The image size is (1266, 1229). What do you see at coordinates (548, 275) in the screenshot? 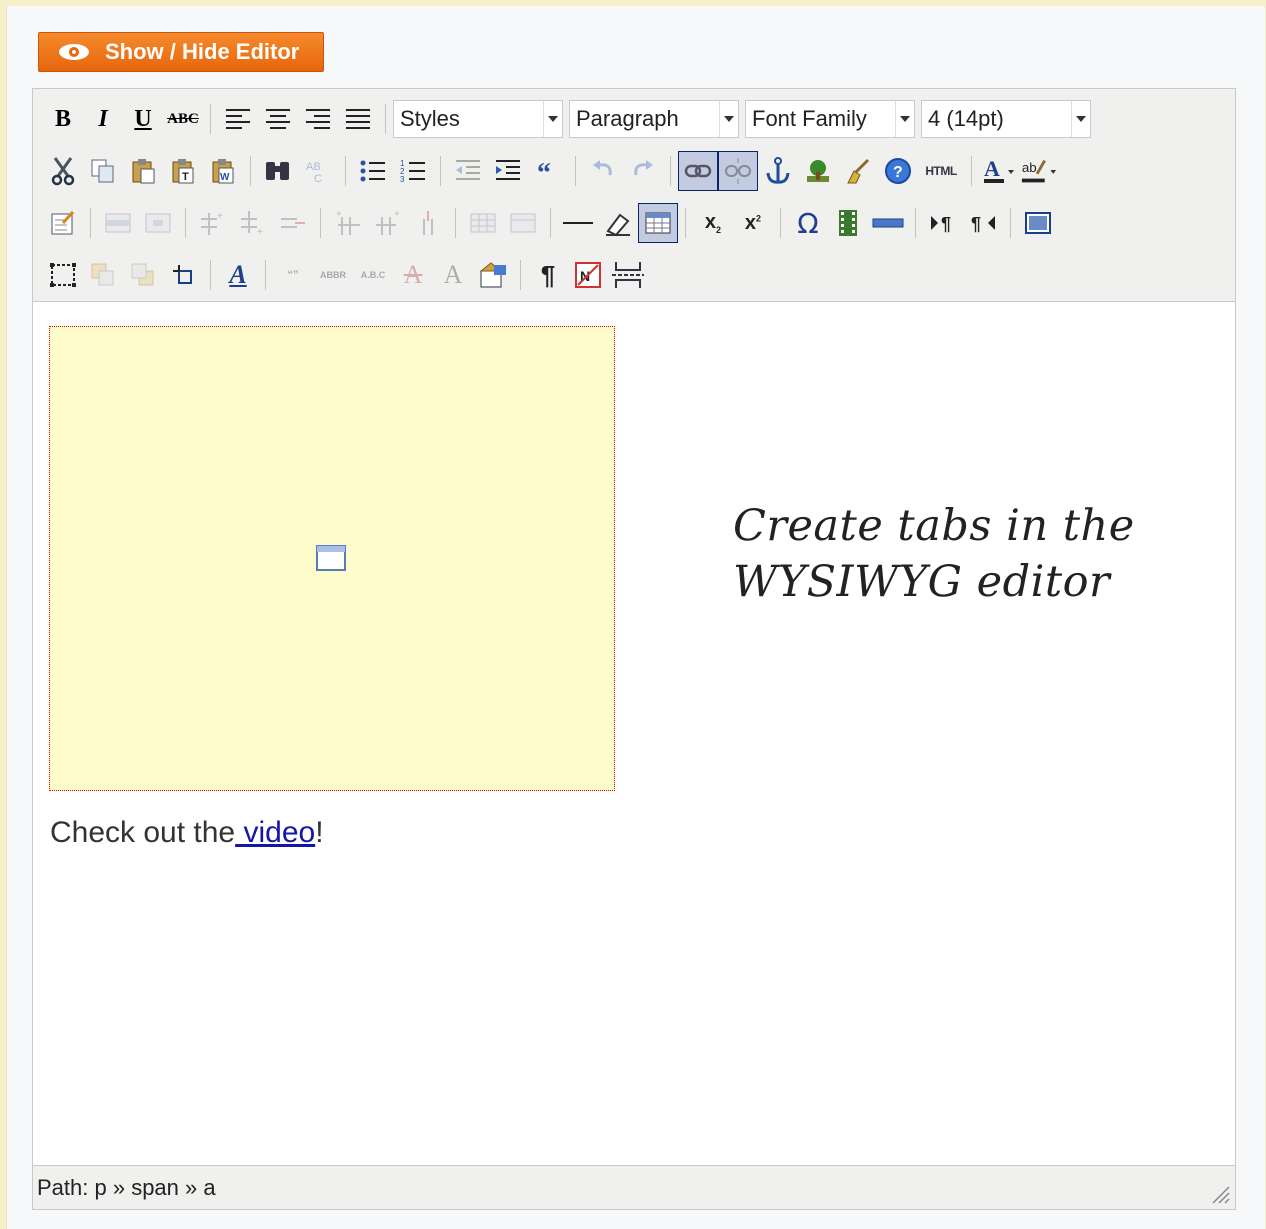
I see `visualchars-button: ¶` at bounding box center [548, 275].